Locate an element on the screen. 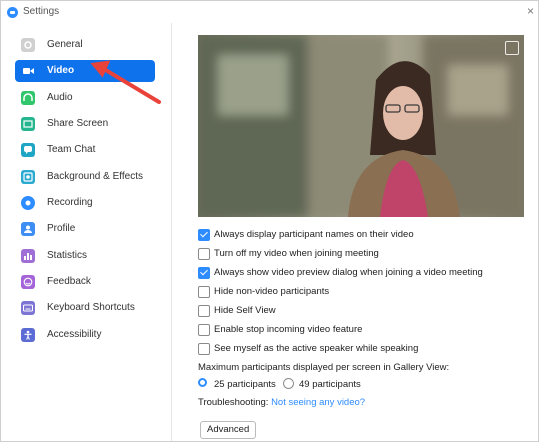  sidebar-item-label: Recording is located at coordinates (70, 202).